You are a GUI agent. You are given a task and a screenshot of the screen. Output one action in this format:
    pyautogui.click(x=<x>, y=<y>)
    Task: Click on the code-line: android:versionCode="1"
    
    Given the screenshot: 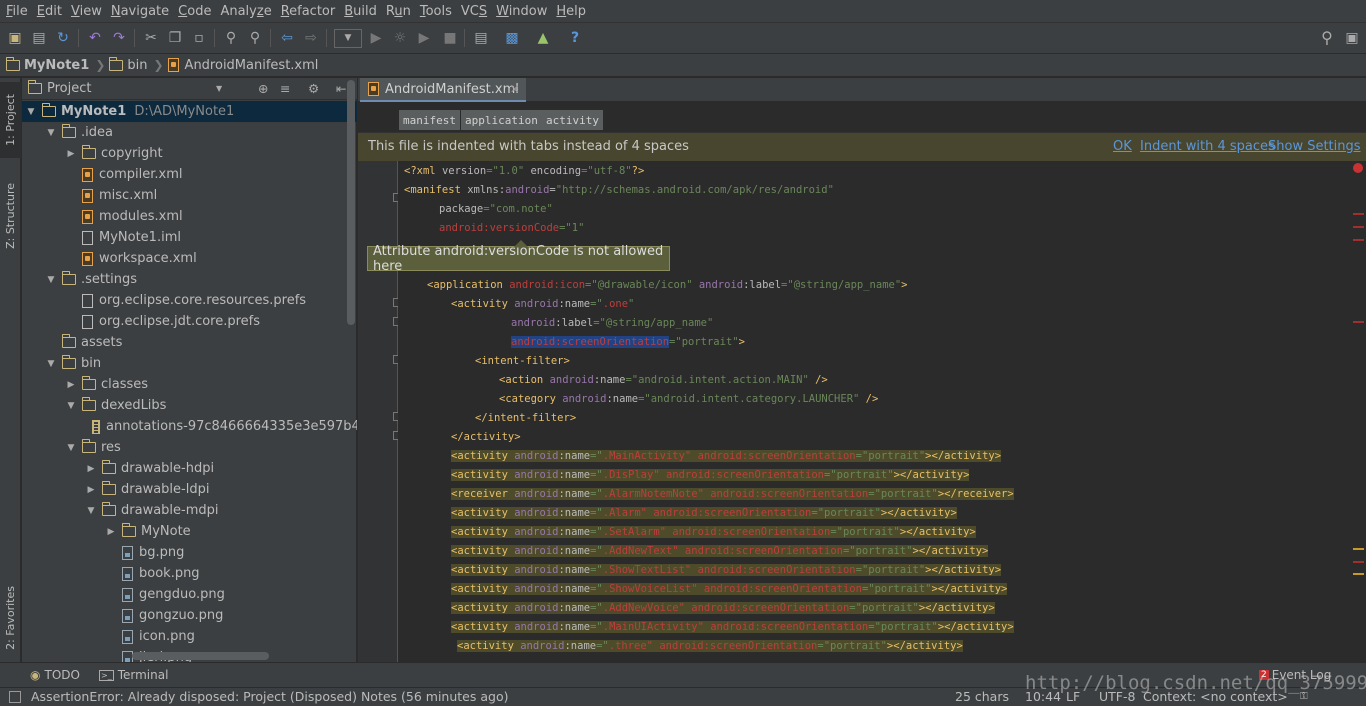 What is the action you would take?
    pyautogui.click(x=511, y=227)
    